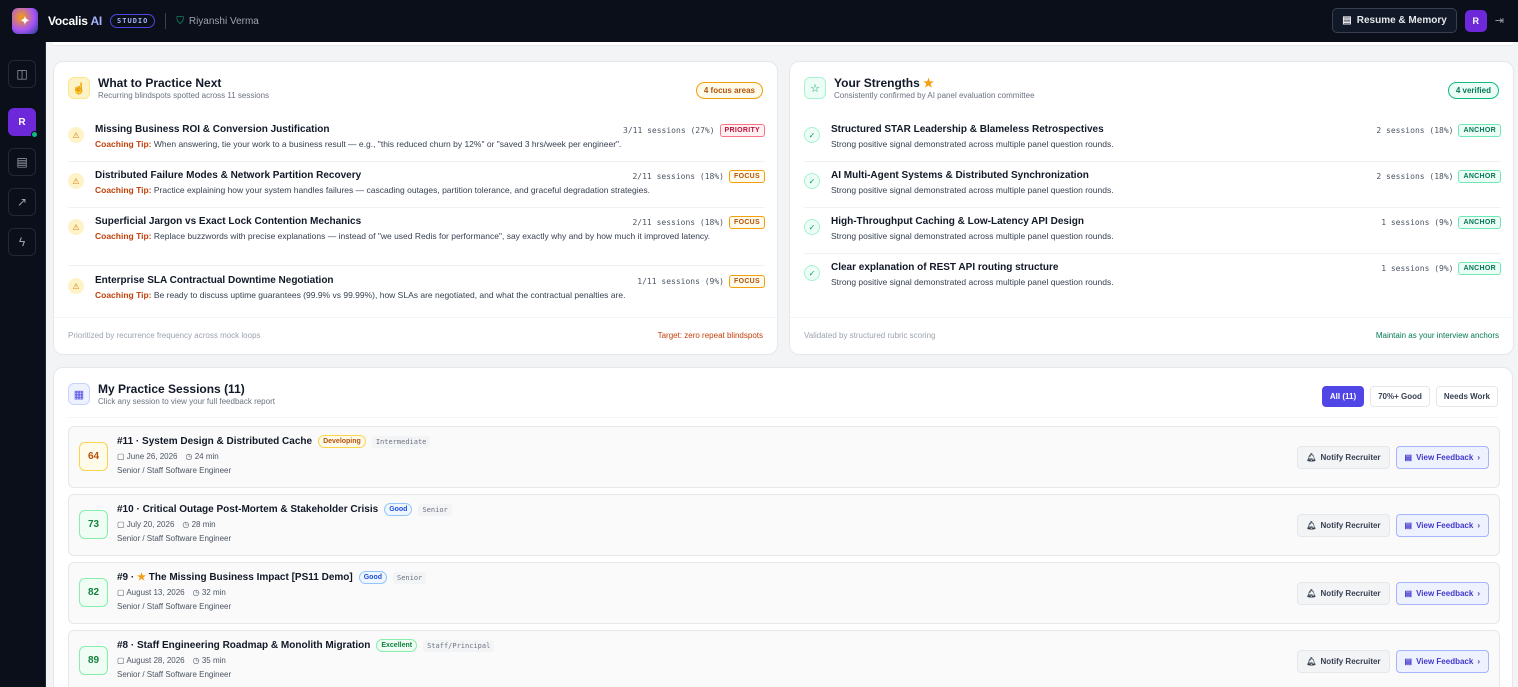 The height and width of the screenshot is (687, 1518). Describe the element at coordinates (1417, 222) in the screenshot. I see `session-count: 1 sessions (9%)` at that location.